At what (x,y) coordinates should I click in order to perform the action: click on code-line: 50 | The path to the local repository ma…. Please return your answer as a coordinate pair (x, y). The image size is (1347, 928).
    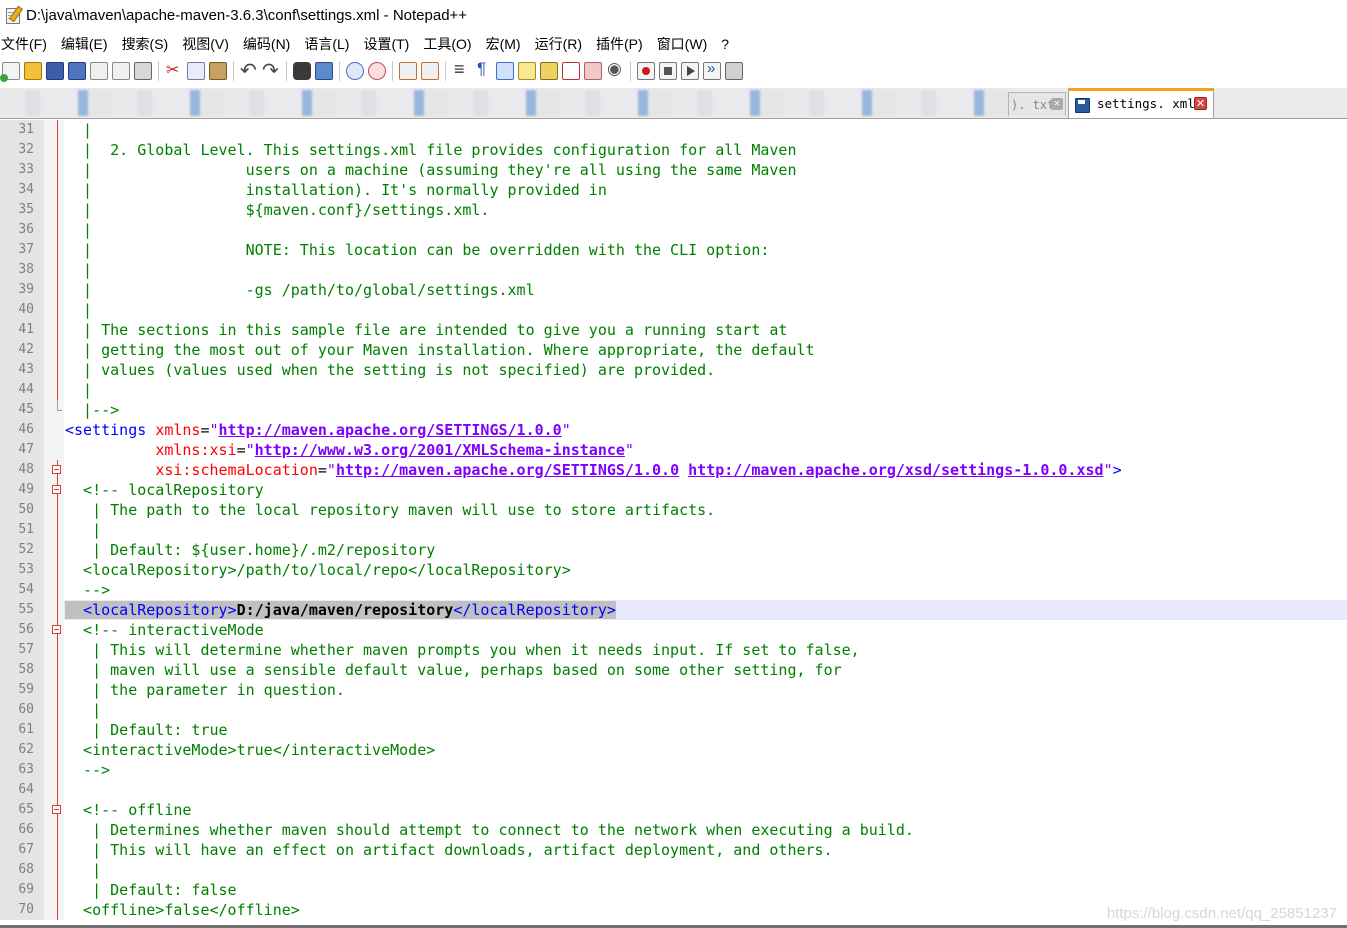
    Looking at the image, I should click on (673, 510).